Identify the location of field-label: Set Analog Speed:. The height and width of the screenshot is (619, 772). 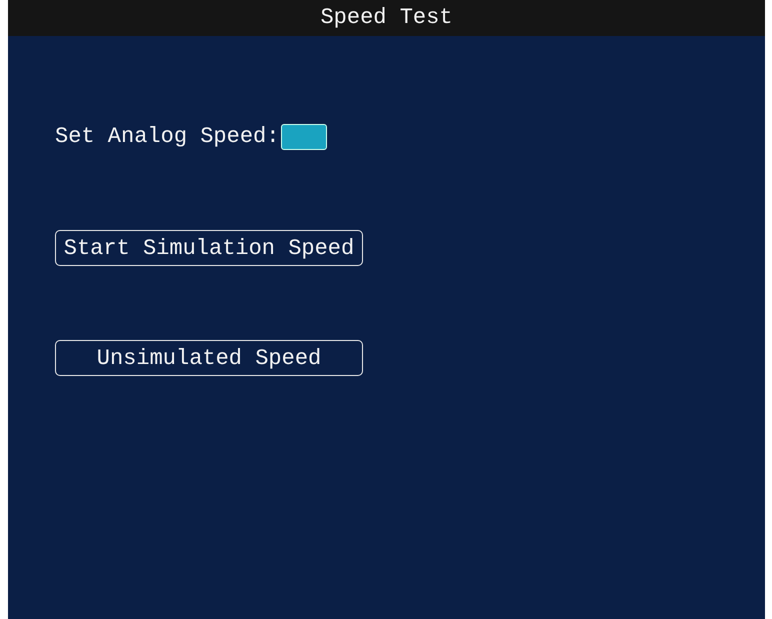
(167, 137).